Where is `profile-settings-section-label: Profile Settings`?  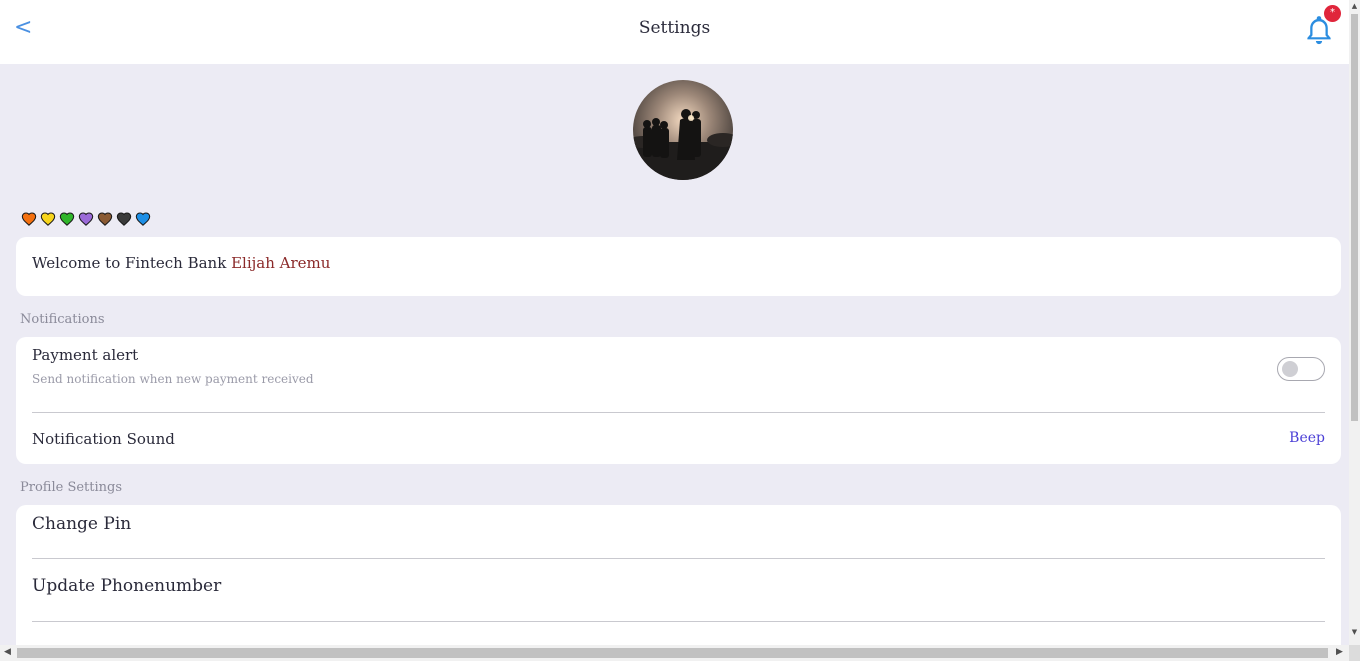
profile-settings-section-label: Profile Settings is located at coordinates (71, 487).